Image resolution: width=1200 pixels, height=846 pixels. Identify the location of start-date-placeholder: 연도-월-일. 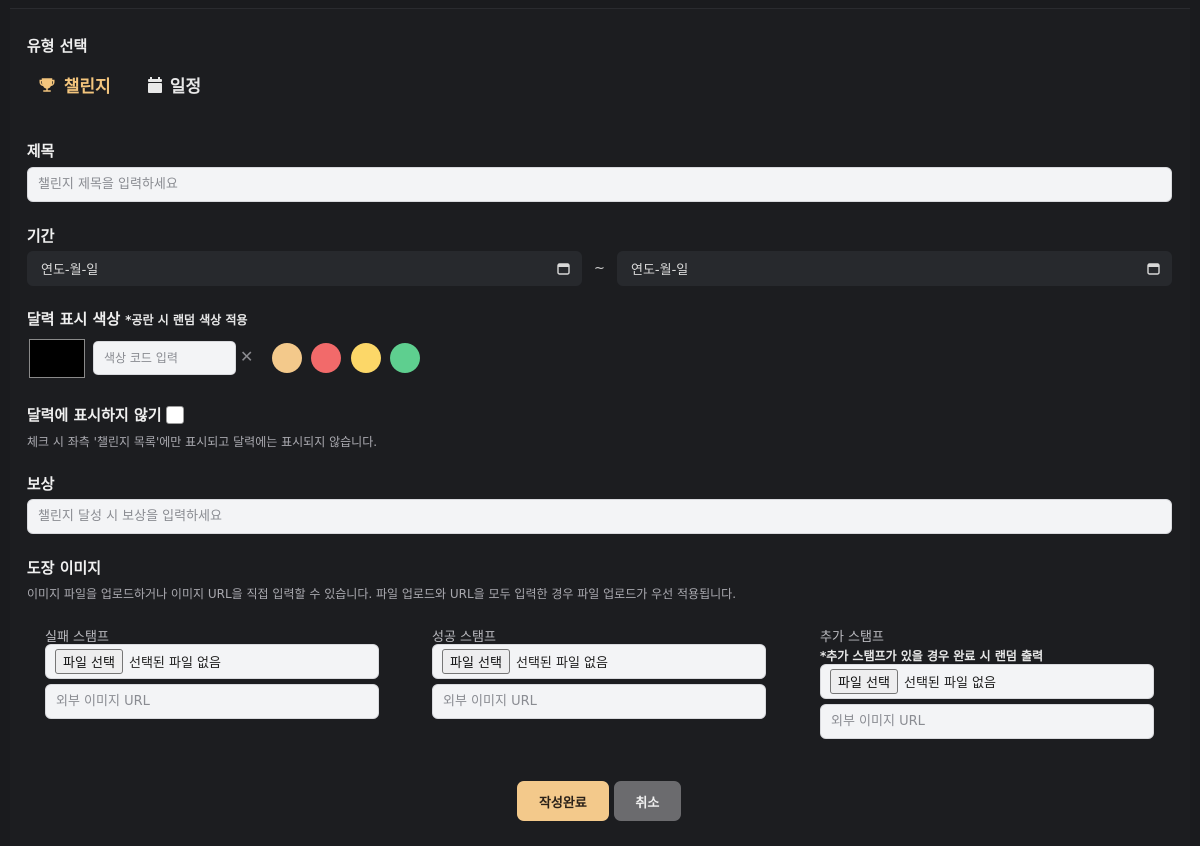
(70, 270).